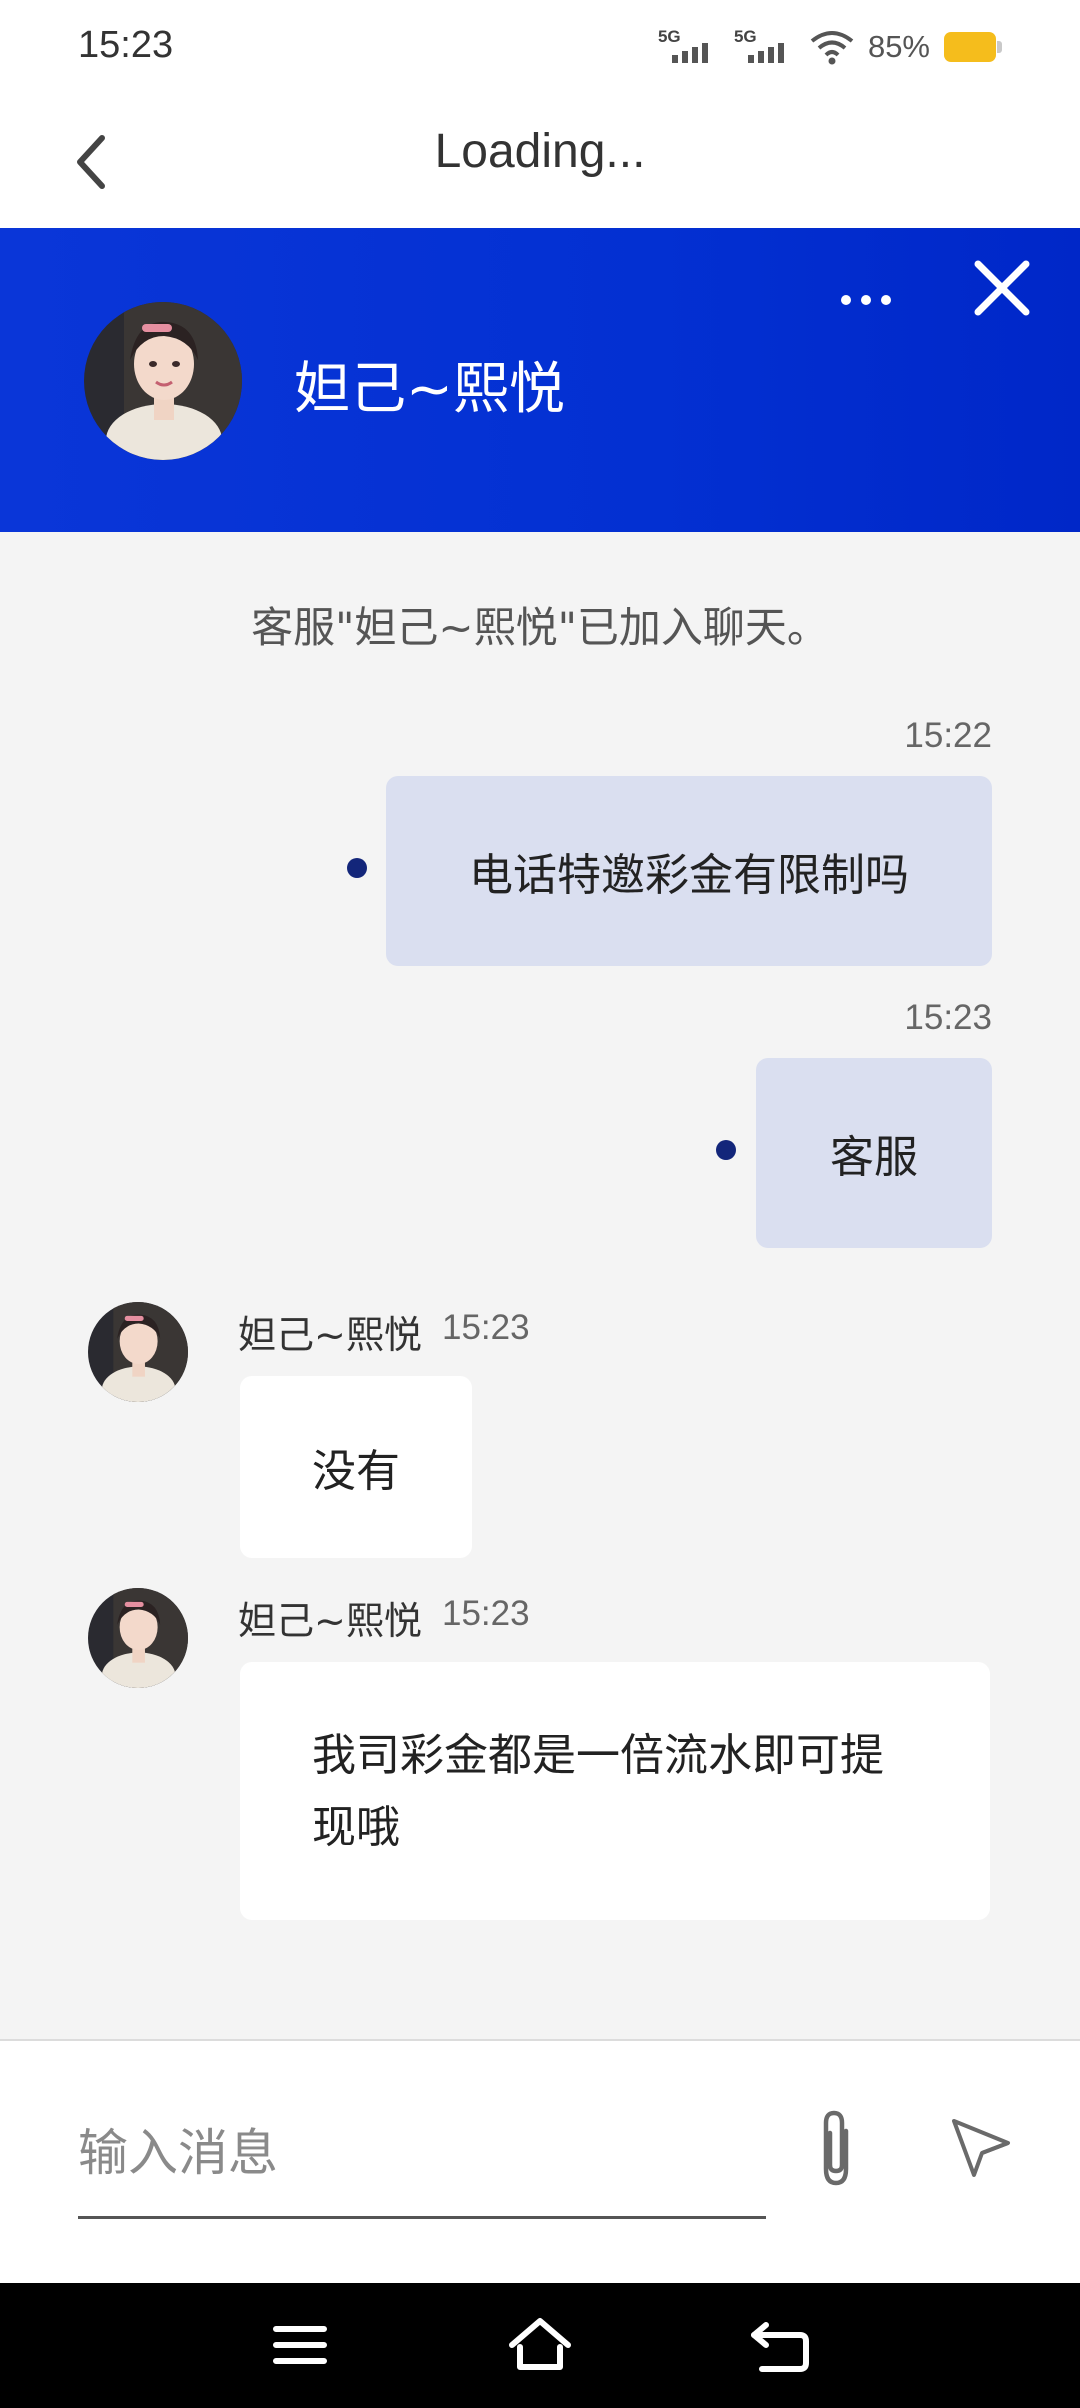 This screenshot has width=1080, height=2408. Describe the element at coordinates (422, 2217) in the screenshot. I see `input-underline` at that location.